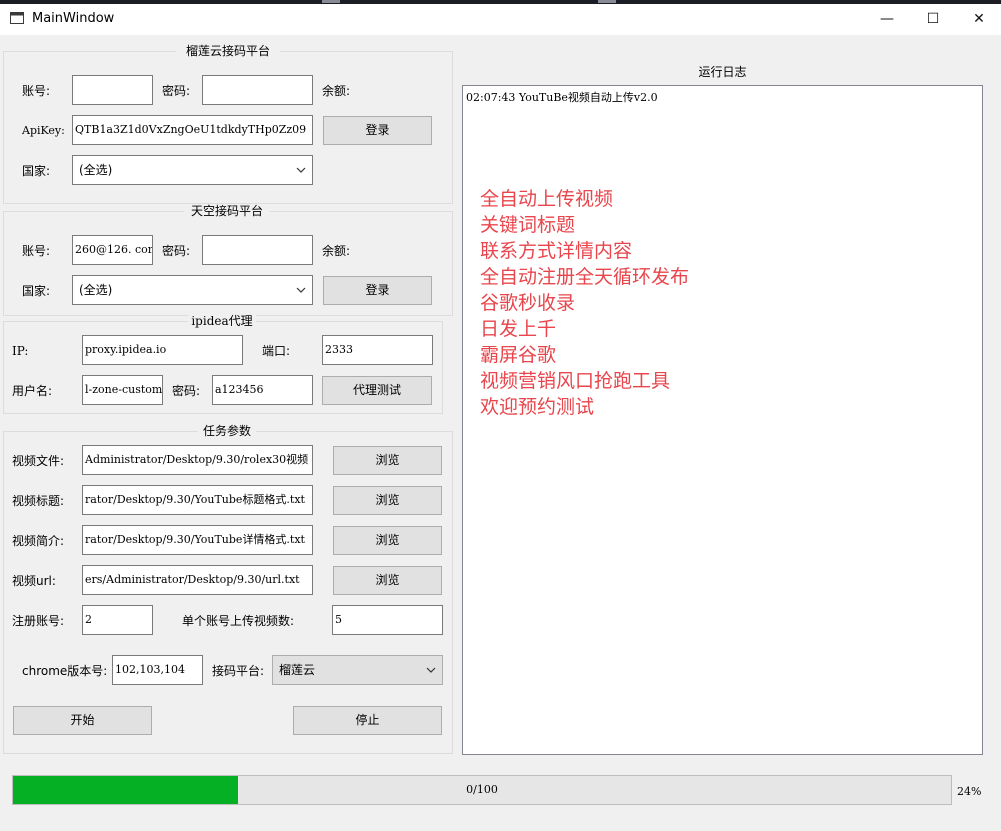 The height and width of the screenshot is (831, 1001). Describe the element at coordinates (36, 91) in the screenshot. I see `liulian-account-label: 账号:` at that location.